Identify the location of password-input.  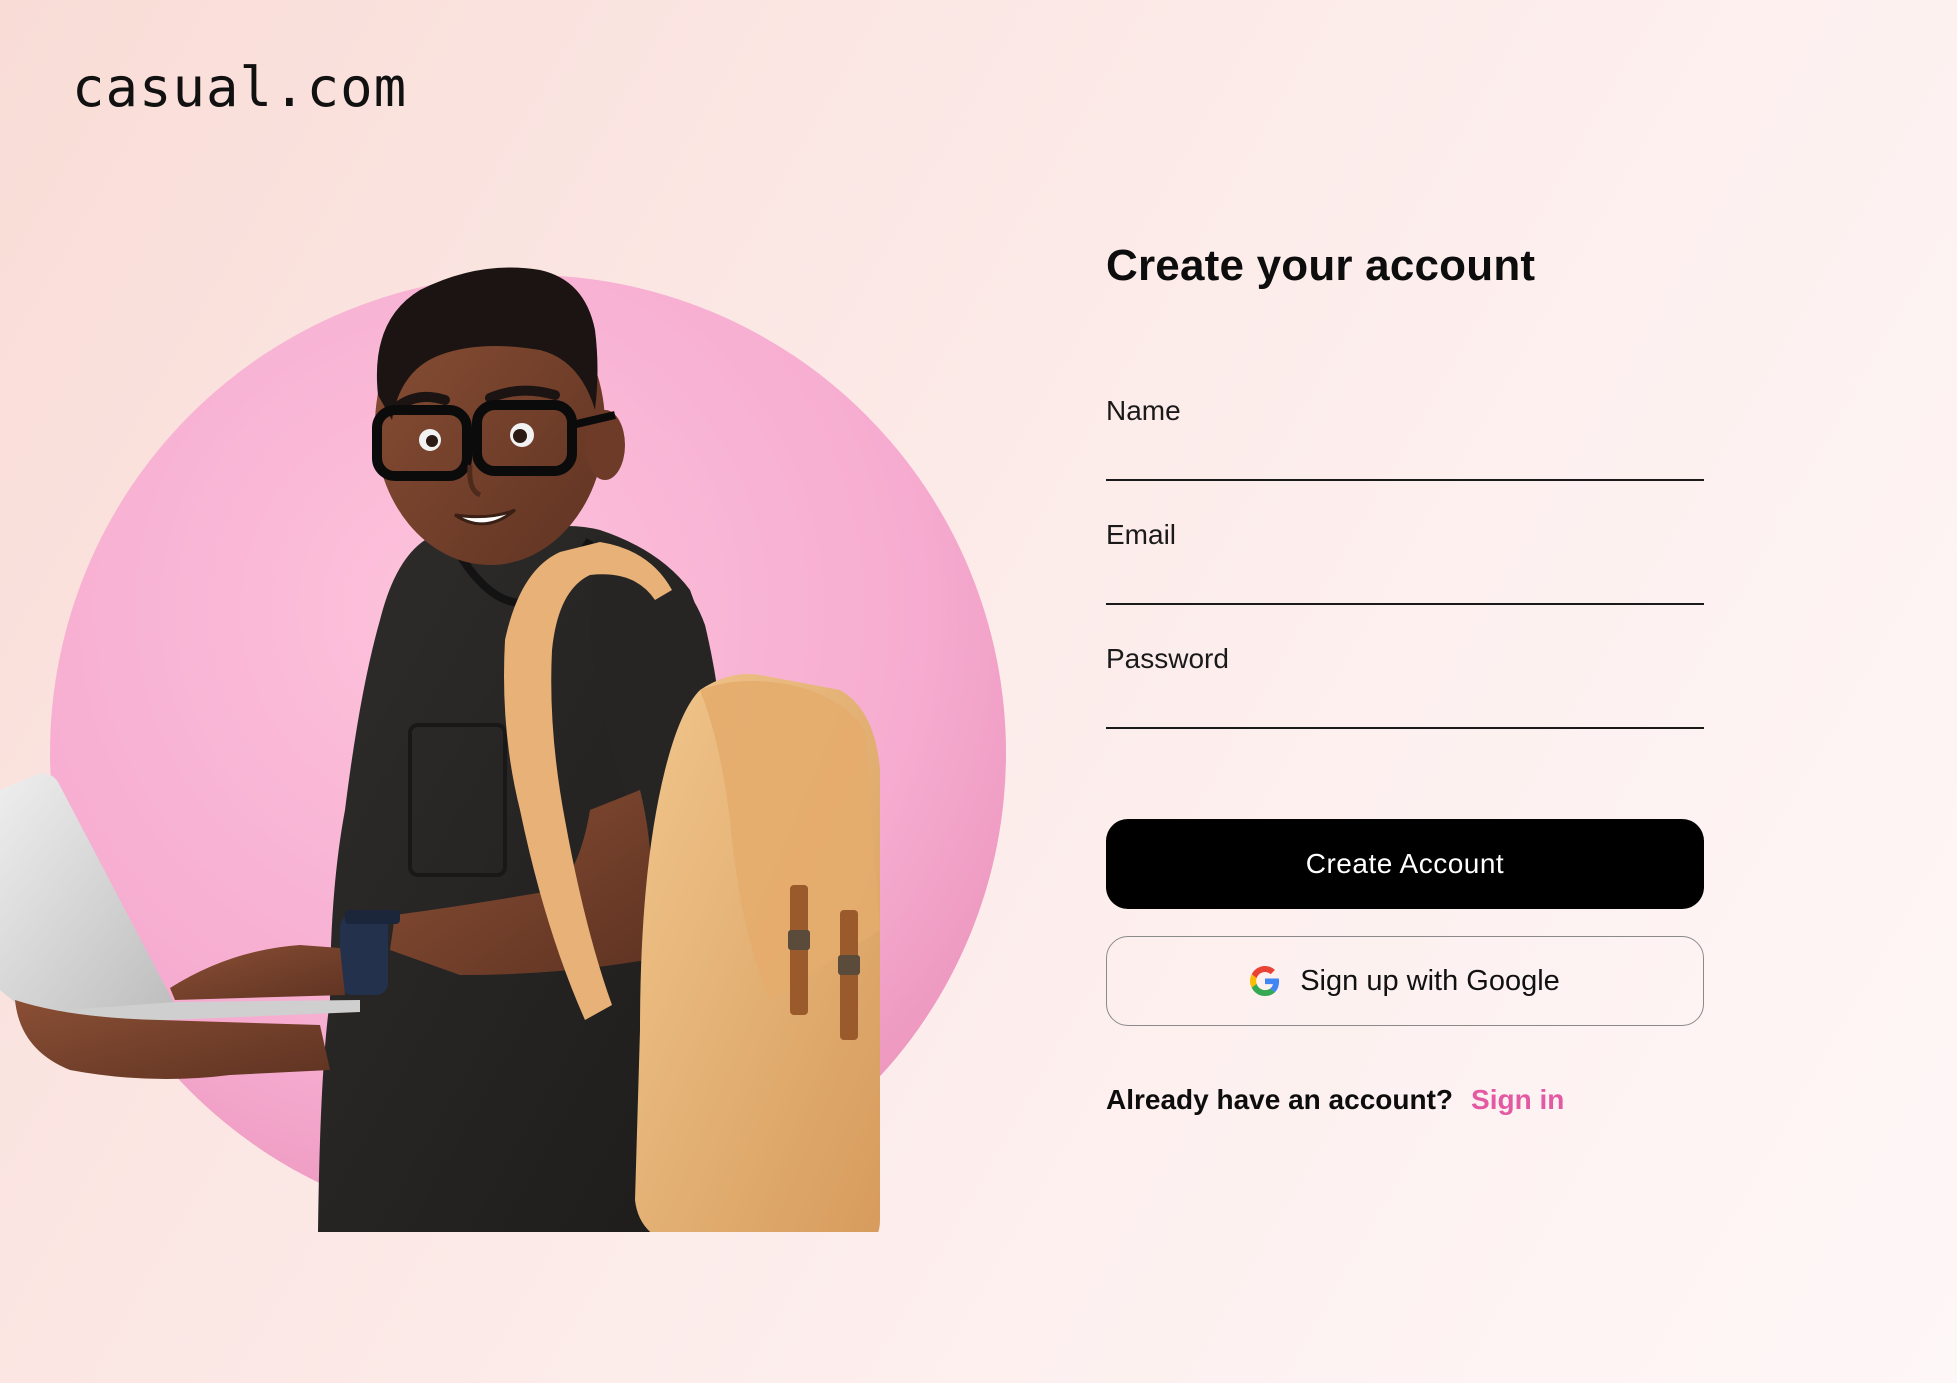
(1405, 706).